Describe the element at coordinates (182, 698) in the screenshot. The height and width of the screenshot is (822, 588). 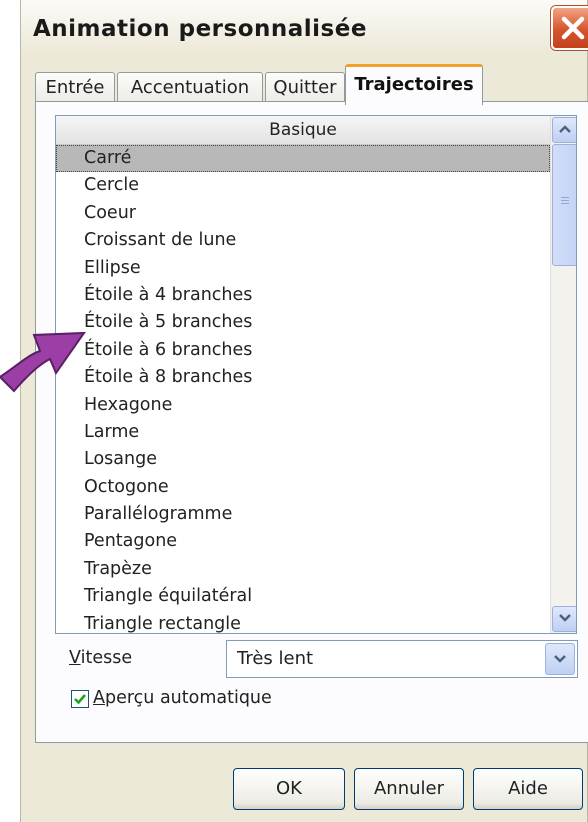
I see `preview-checkbox-label: Aperçu automatique` at that location.